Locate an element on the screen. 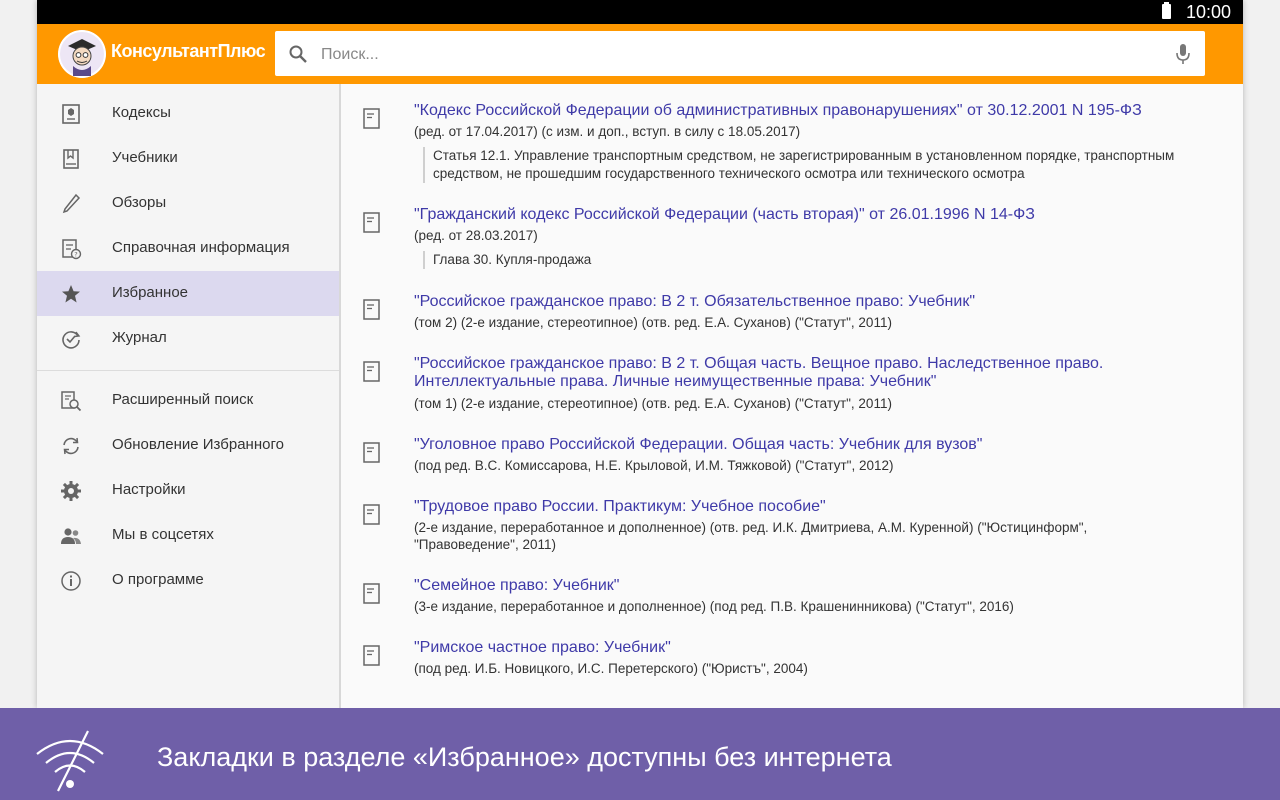  document-title: "Римское частное право: Учебник" is located at coordinates (794, 648).